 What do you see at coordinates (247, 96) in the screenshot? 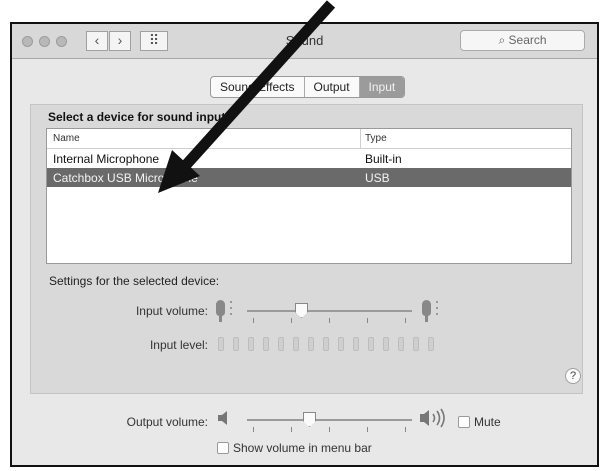
I see `annotation-arrow` at bounding box center [247, 96].